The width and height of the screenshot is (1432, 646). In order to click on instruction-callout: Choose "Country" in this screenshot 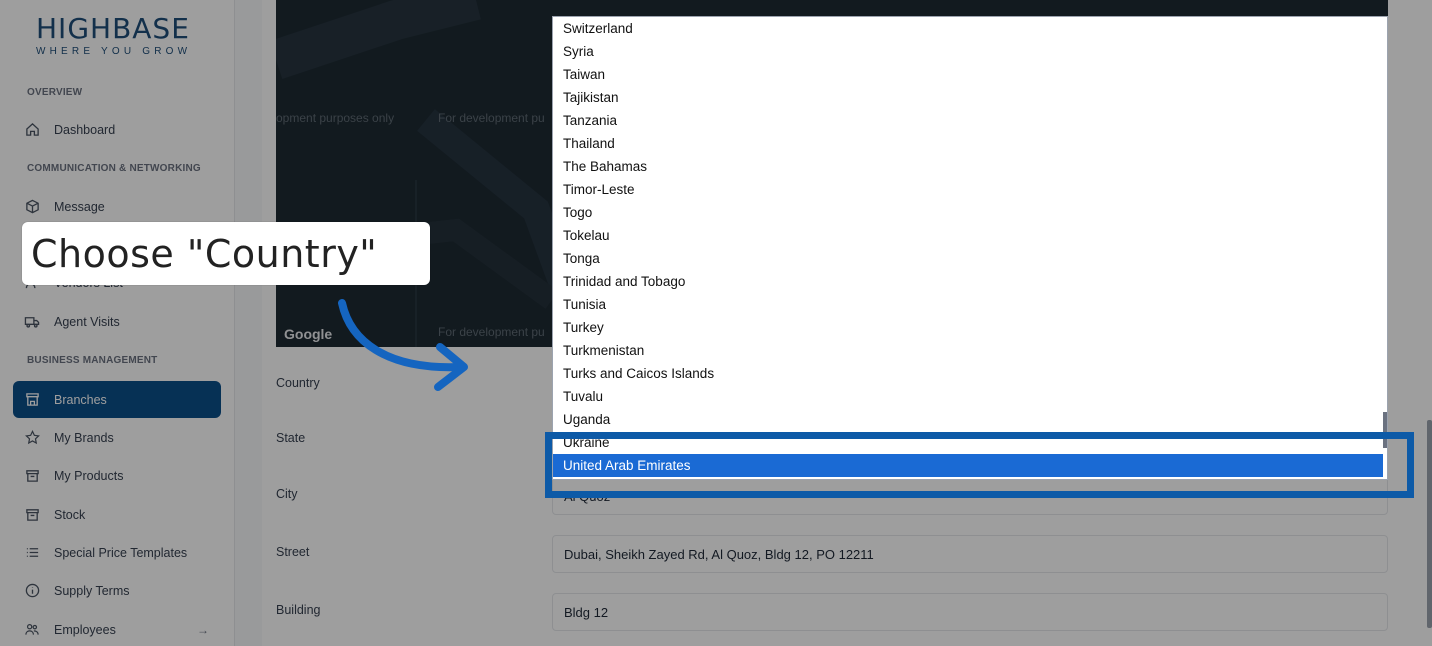, I will do `click(226, 253)`.